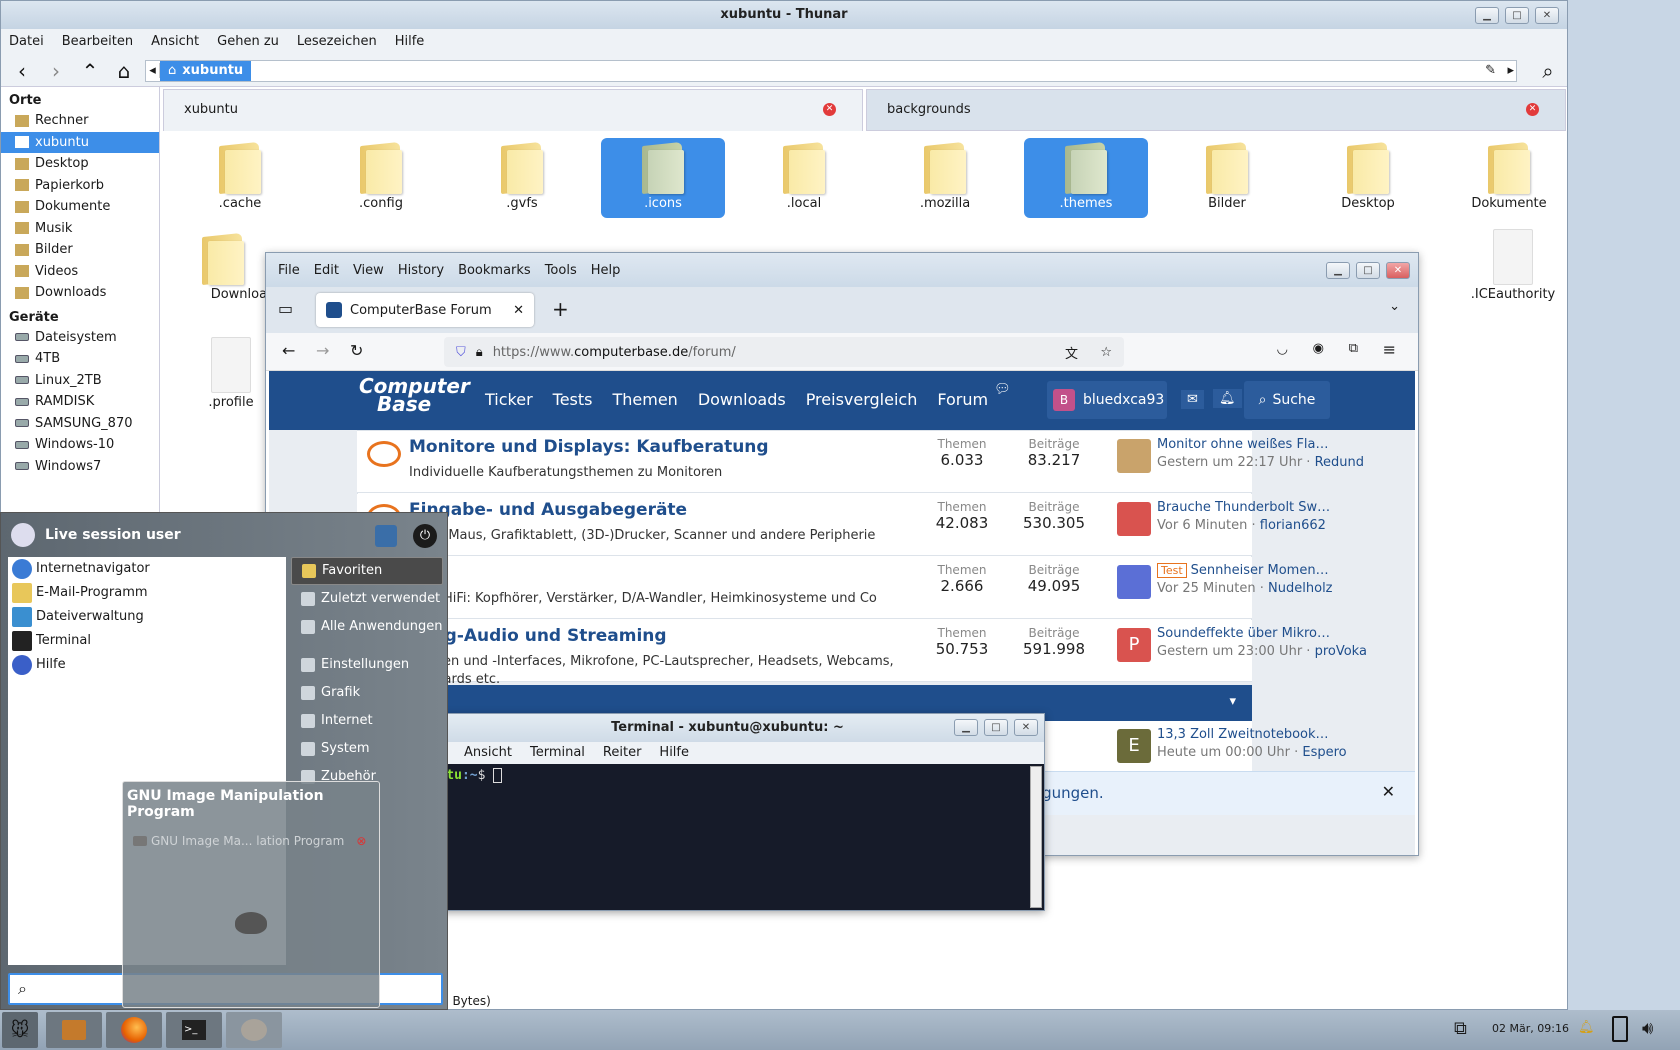 The width and height of the screenshot is (1680, 1050). Describe the element at coordinates (1490, 70) in the screenshot. I see `edit-path-icon: ✎` at that location.